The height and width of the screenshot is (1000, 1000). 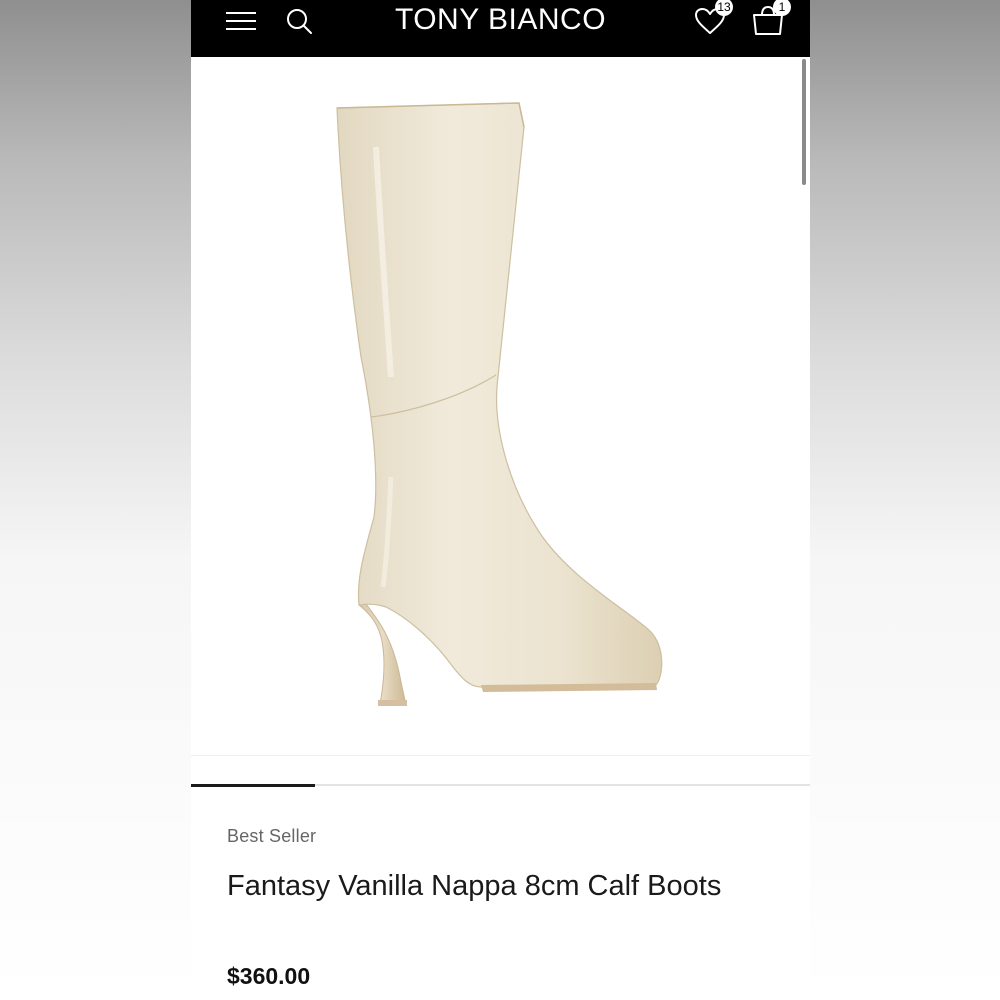 I want to click on wishlist-count-badge: 13, so click(x=724, y=8).